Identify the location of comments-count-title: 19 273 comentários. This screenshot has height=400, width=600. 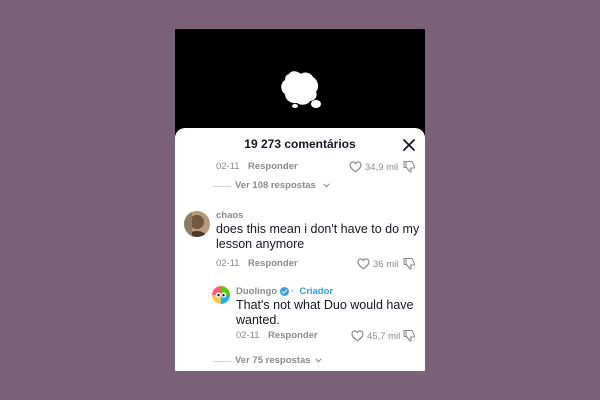
(300, 144).